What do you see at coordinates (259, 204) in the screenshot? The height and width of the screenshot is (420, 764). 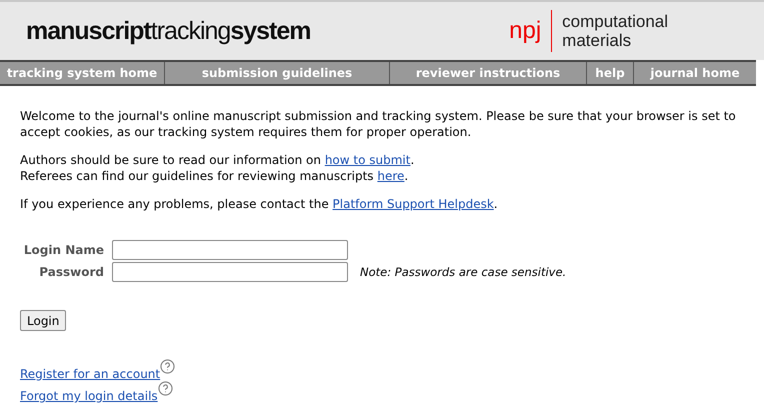 I see `info-text: If you experience any problems, please contact the Platform Support Helpdesk.` at bounding box center [259, 204].